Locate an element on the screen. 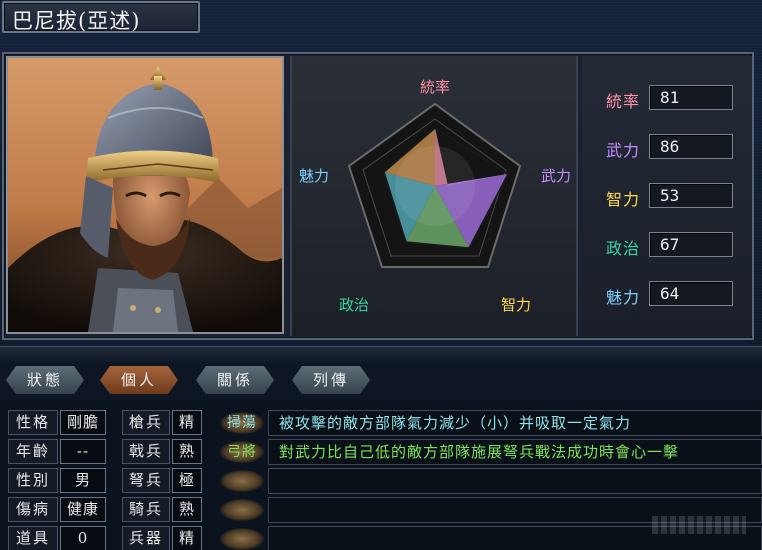 This screenshot has height=550, width=762. personal-value: 健康 is located at coordinates (83, 509).